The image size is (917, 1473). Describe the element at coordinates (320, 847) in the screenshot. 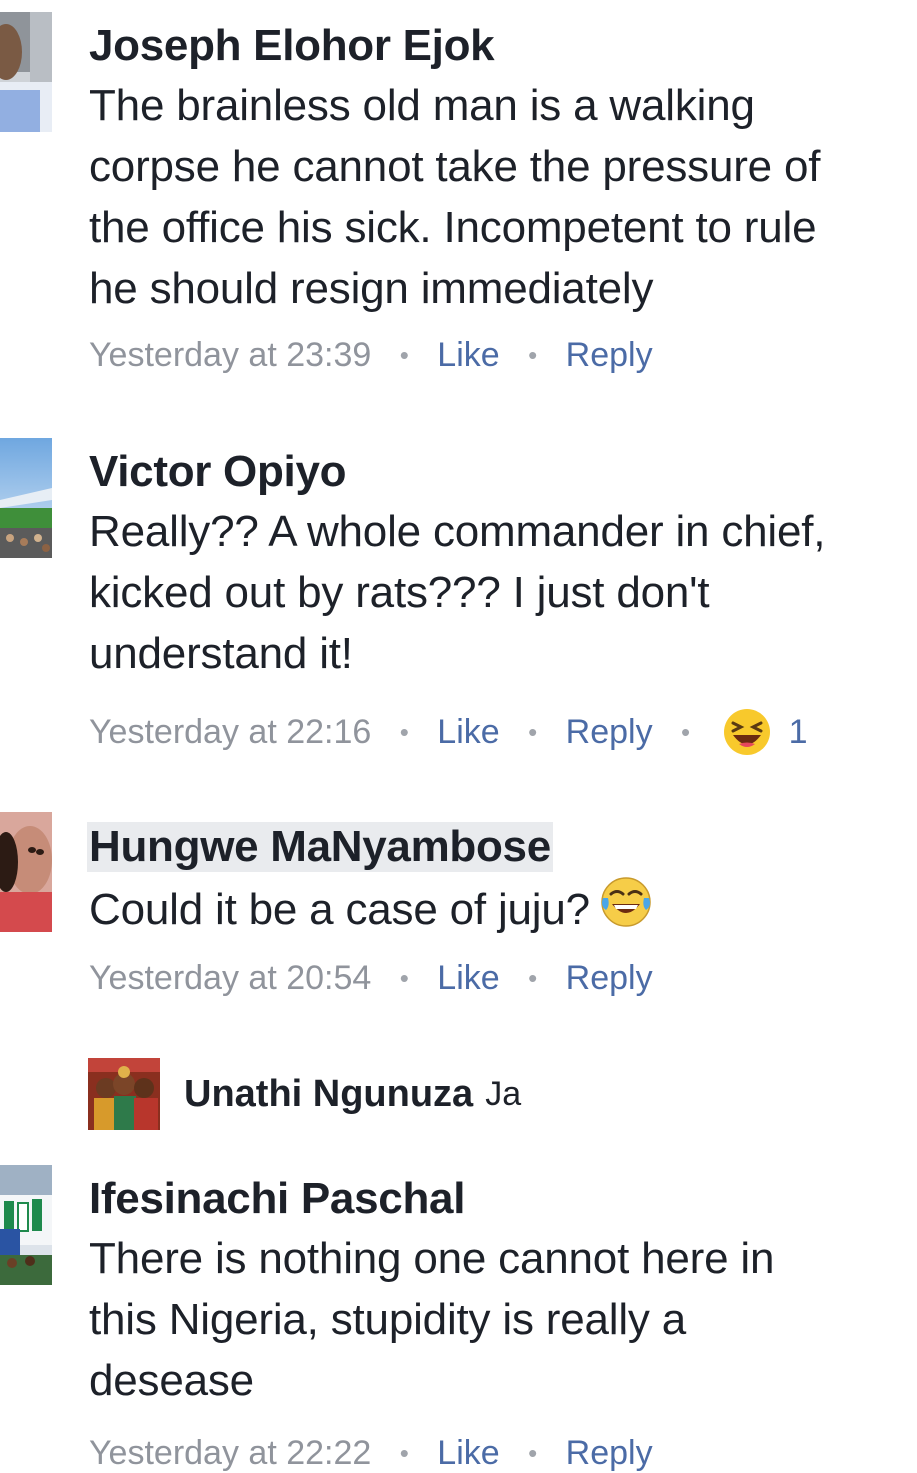

I see `comment-author: Hungwe MaNyambose` at that location.